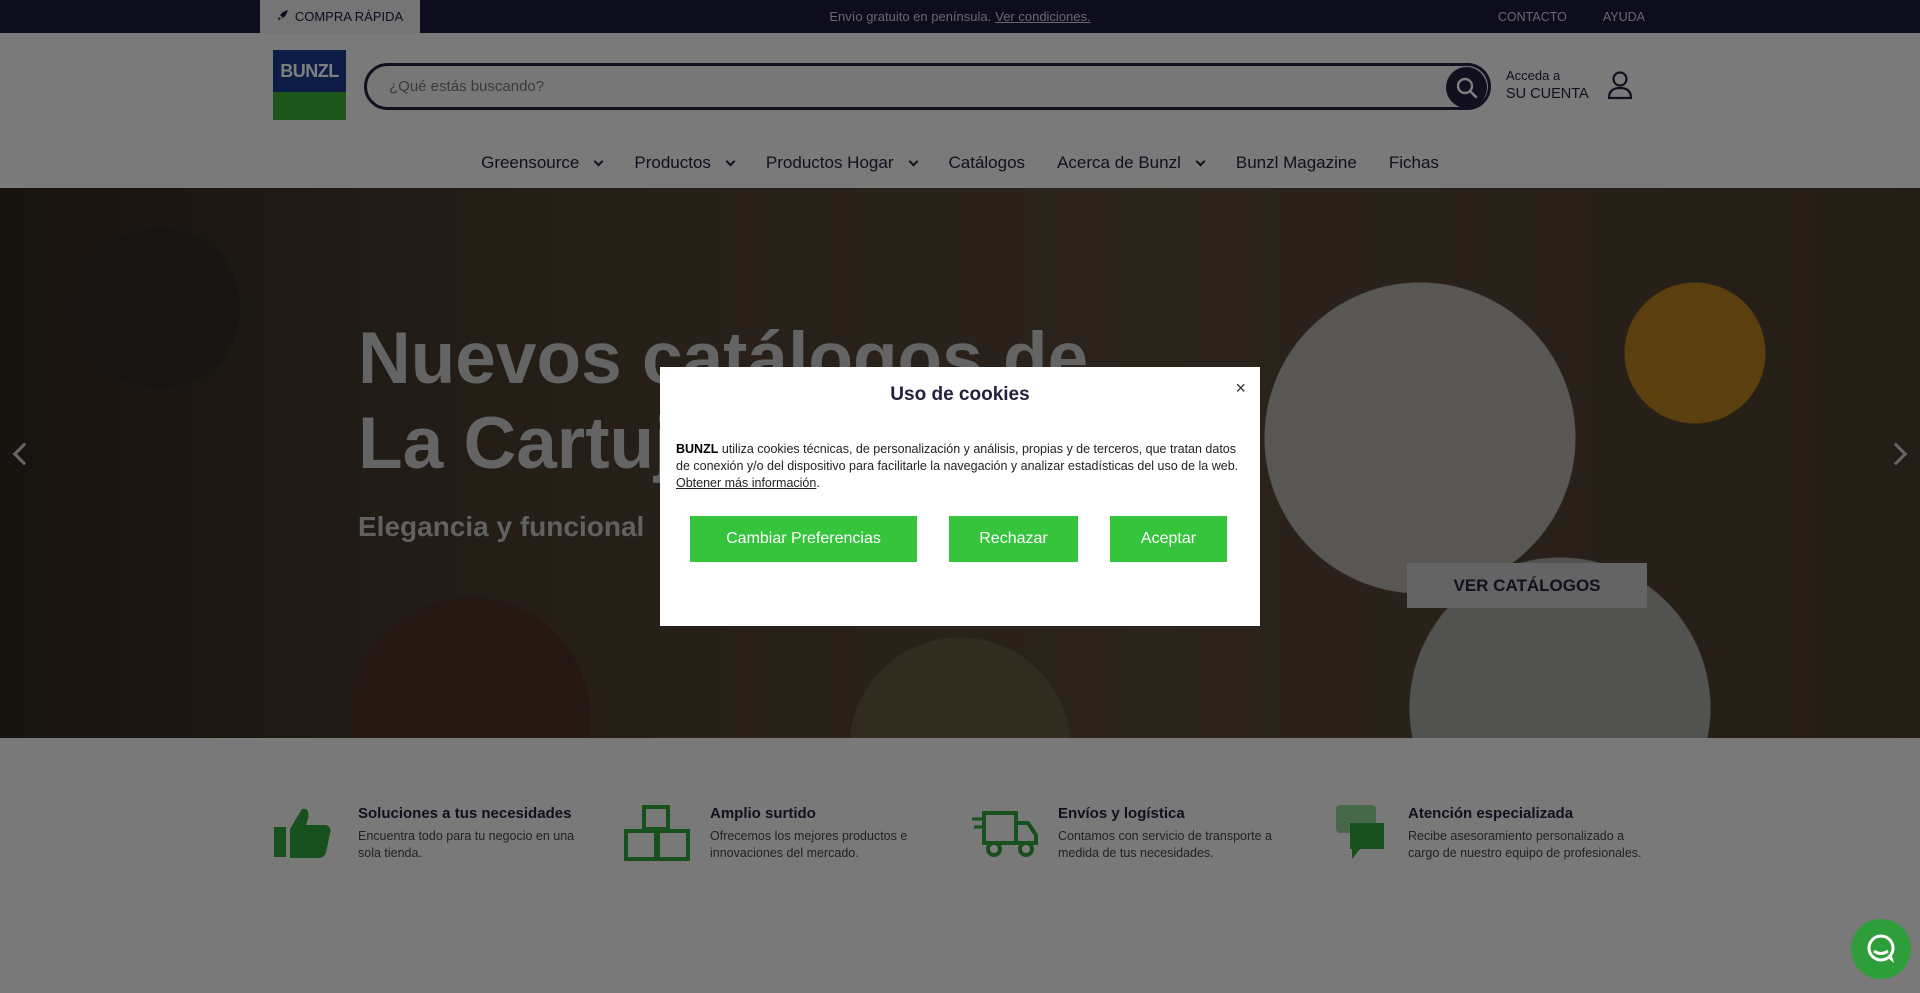 This screenshot has width=1920, height=993. What do you see at coordinates (1013, 539) in the screenshot?
I see `reject-button: Rechazar` at bounding box center [1013, 539].